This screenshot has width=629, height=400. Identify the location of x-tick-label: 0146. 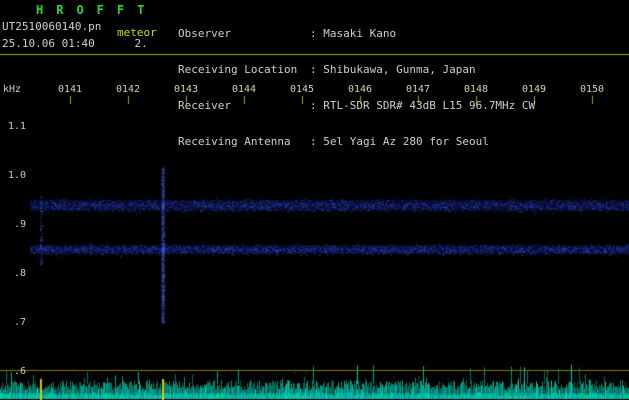
(360, 89).